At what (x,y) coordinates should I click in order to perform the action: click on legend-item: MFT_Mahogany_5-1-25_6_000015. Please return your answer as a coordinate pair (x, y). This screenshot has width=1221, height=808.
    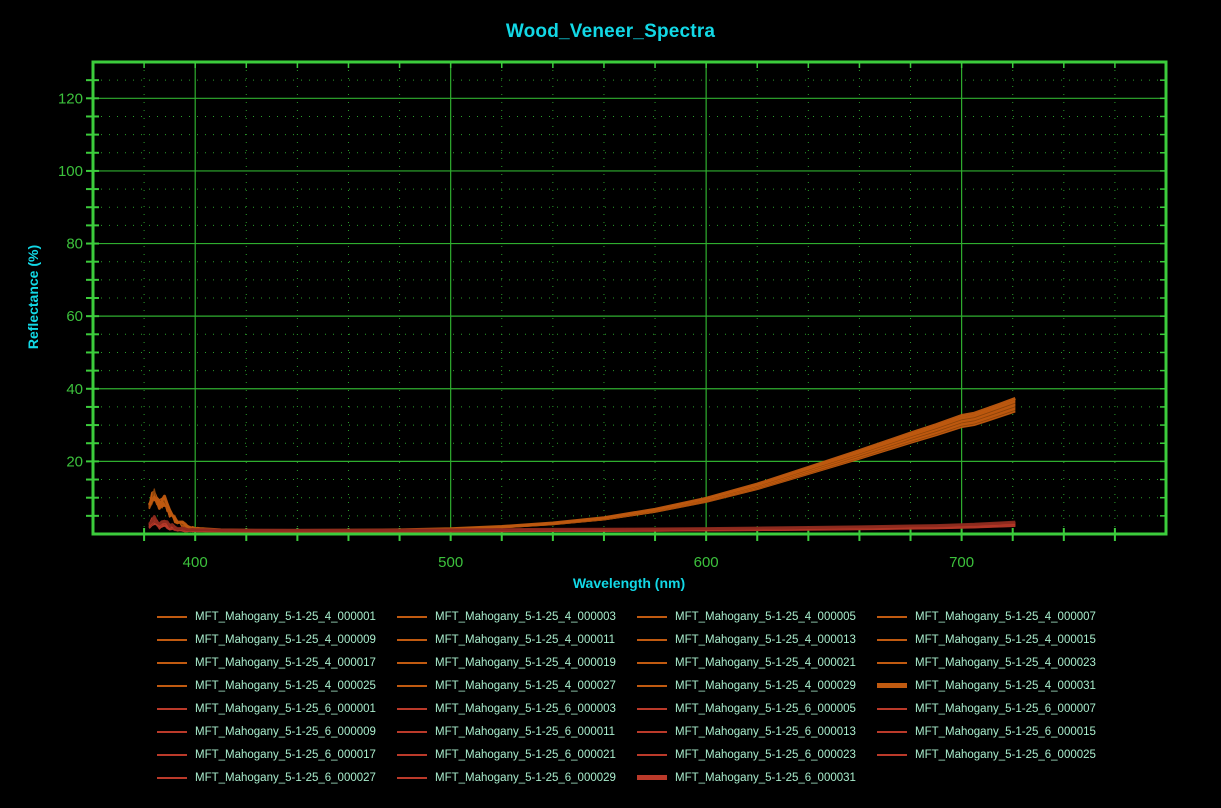
    Looking at the image, I should click on (997, 731).